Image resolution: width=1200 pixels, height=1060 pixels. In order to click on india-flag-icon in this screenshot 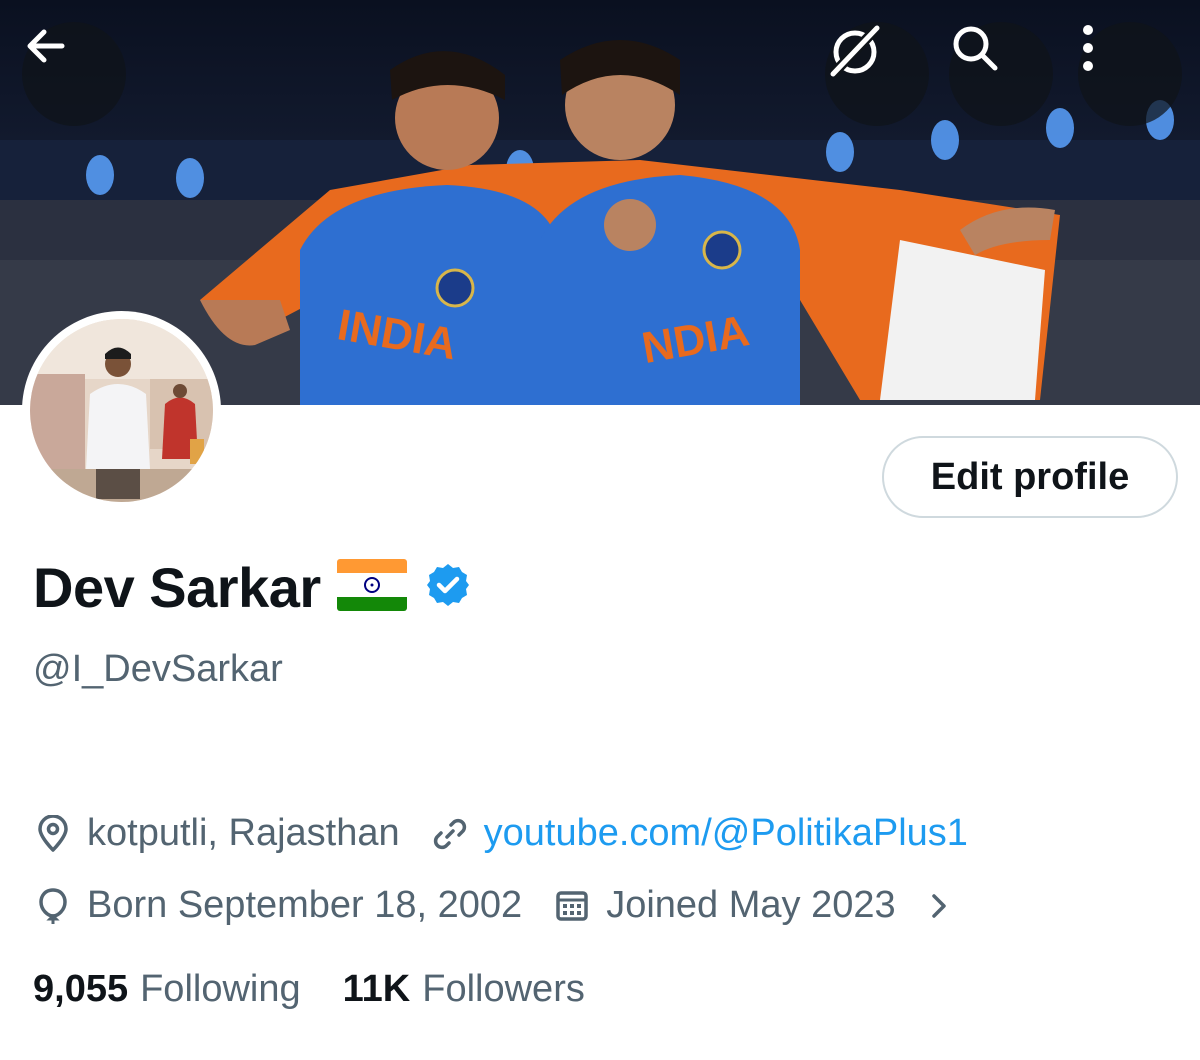, I will do `click(371, 587)`.